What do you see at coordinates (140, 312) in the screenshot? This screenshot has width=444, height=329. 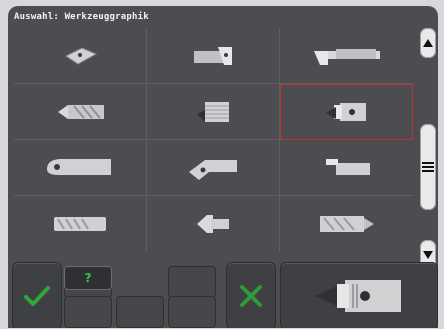 I see `empty-slot-bottom-mid` at bounding box center [140, 312].